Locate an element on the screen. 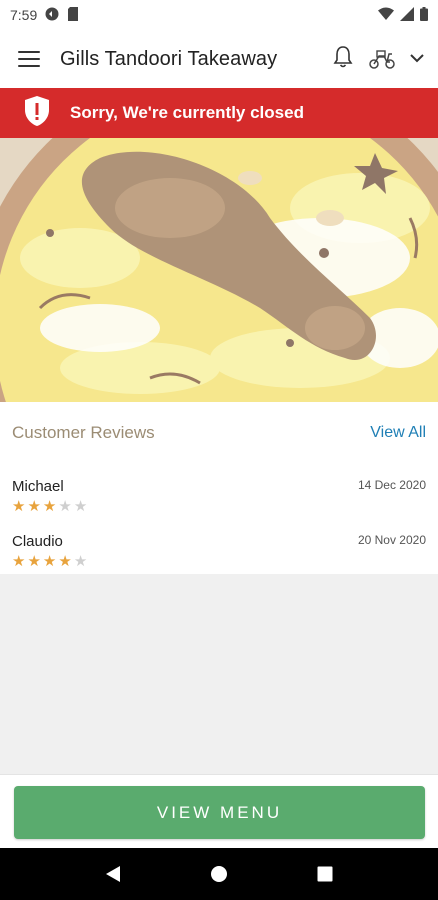  closed-banner-text: Sorry, We're currently closed is located at coordinates (187, 112).